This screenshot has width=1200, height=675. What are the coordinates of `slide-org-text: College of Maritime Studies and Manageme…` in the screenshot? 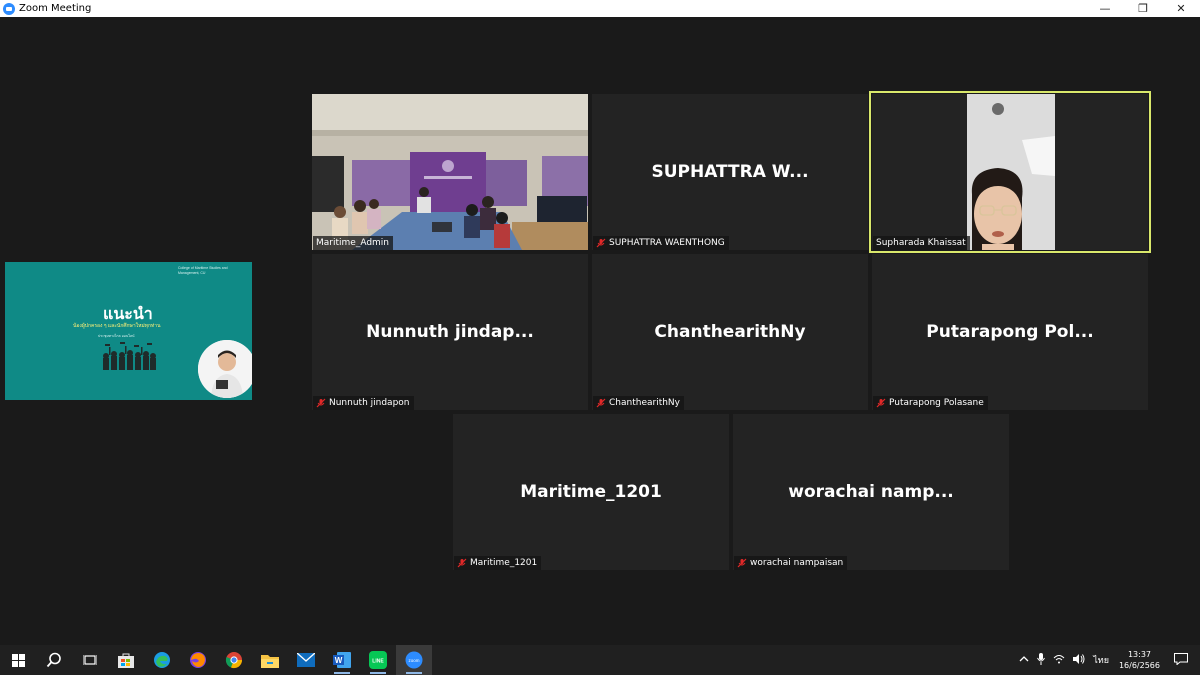 It's located at (203, 270).